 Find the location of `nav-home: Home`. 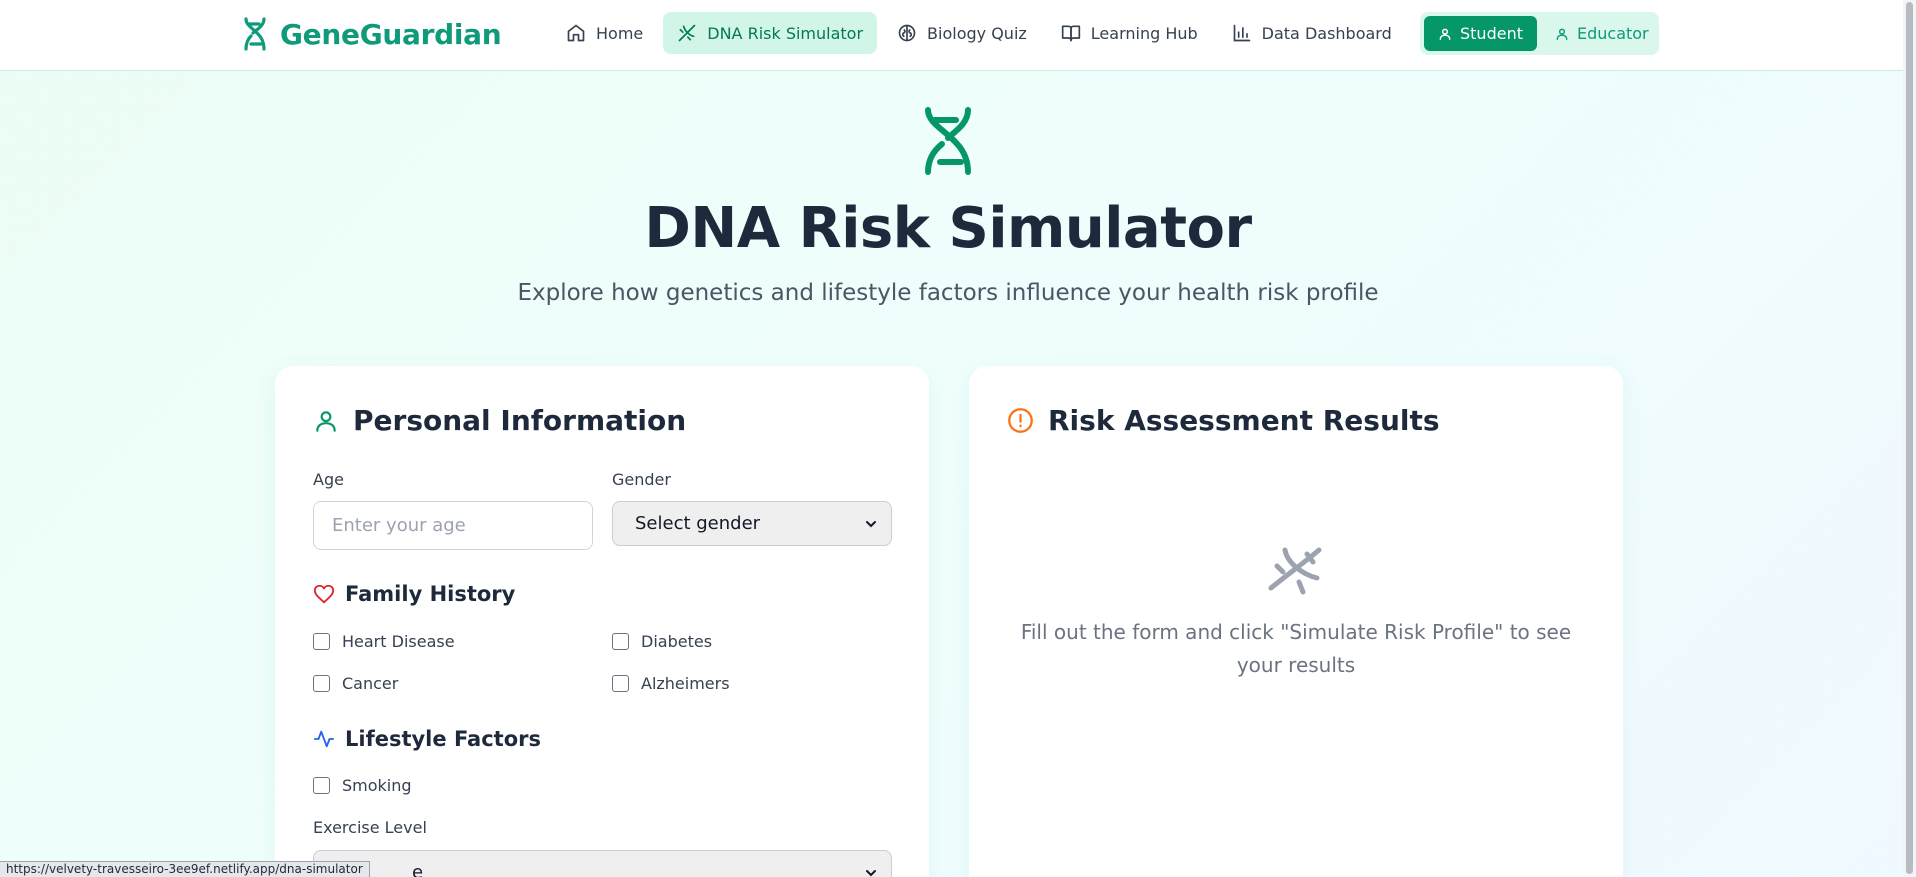

nav-home: Home is located at coordinates (604, 33).